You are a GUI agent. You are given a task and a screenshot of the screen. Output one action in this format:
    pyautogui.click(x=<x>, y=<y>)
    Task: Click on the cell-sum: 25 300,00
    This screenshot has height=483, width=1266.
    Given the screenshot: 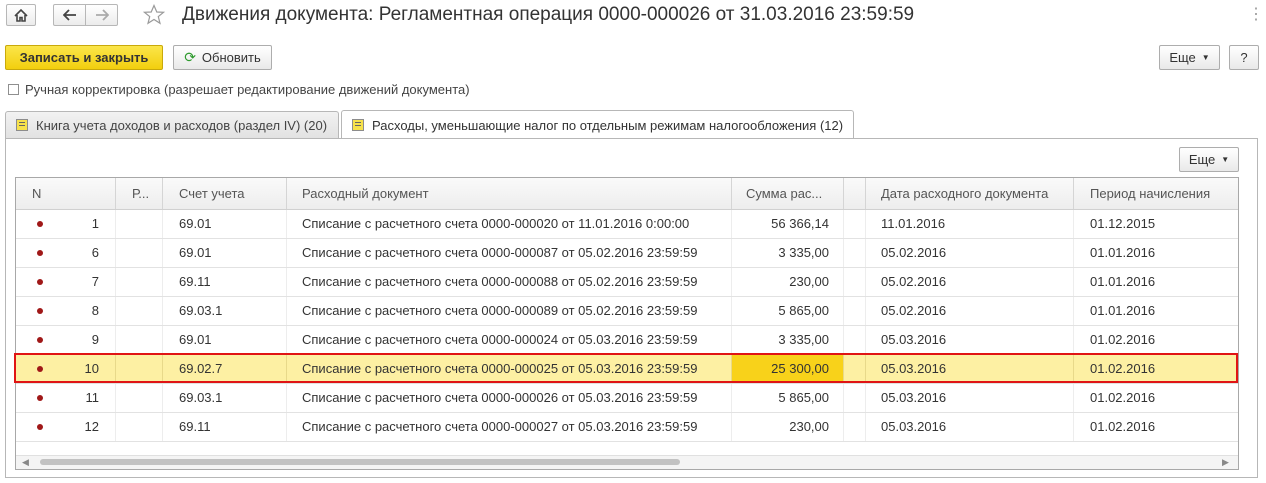 What is the action you would take?
    pyautogui.click(x=788, y=369)
    